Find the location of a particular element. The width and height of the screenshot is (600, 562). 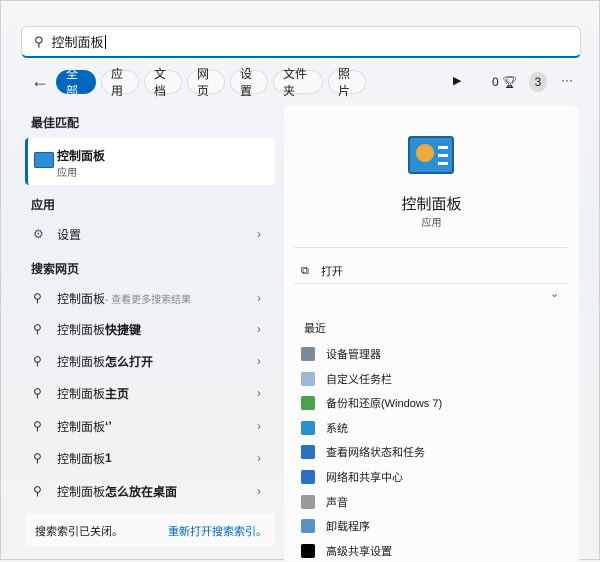

recent-item: 备份和还原(Windows 7) is located at coordinates (371, 403).